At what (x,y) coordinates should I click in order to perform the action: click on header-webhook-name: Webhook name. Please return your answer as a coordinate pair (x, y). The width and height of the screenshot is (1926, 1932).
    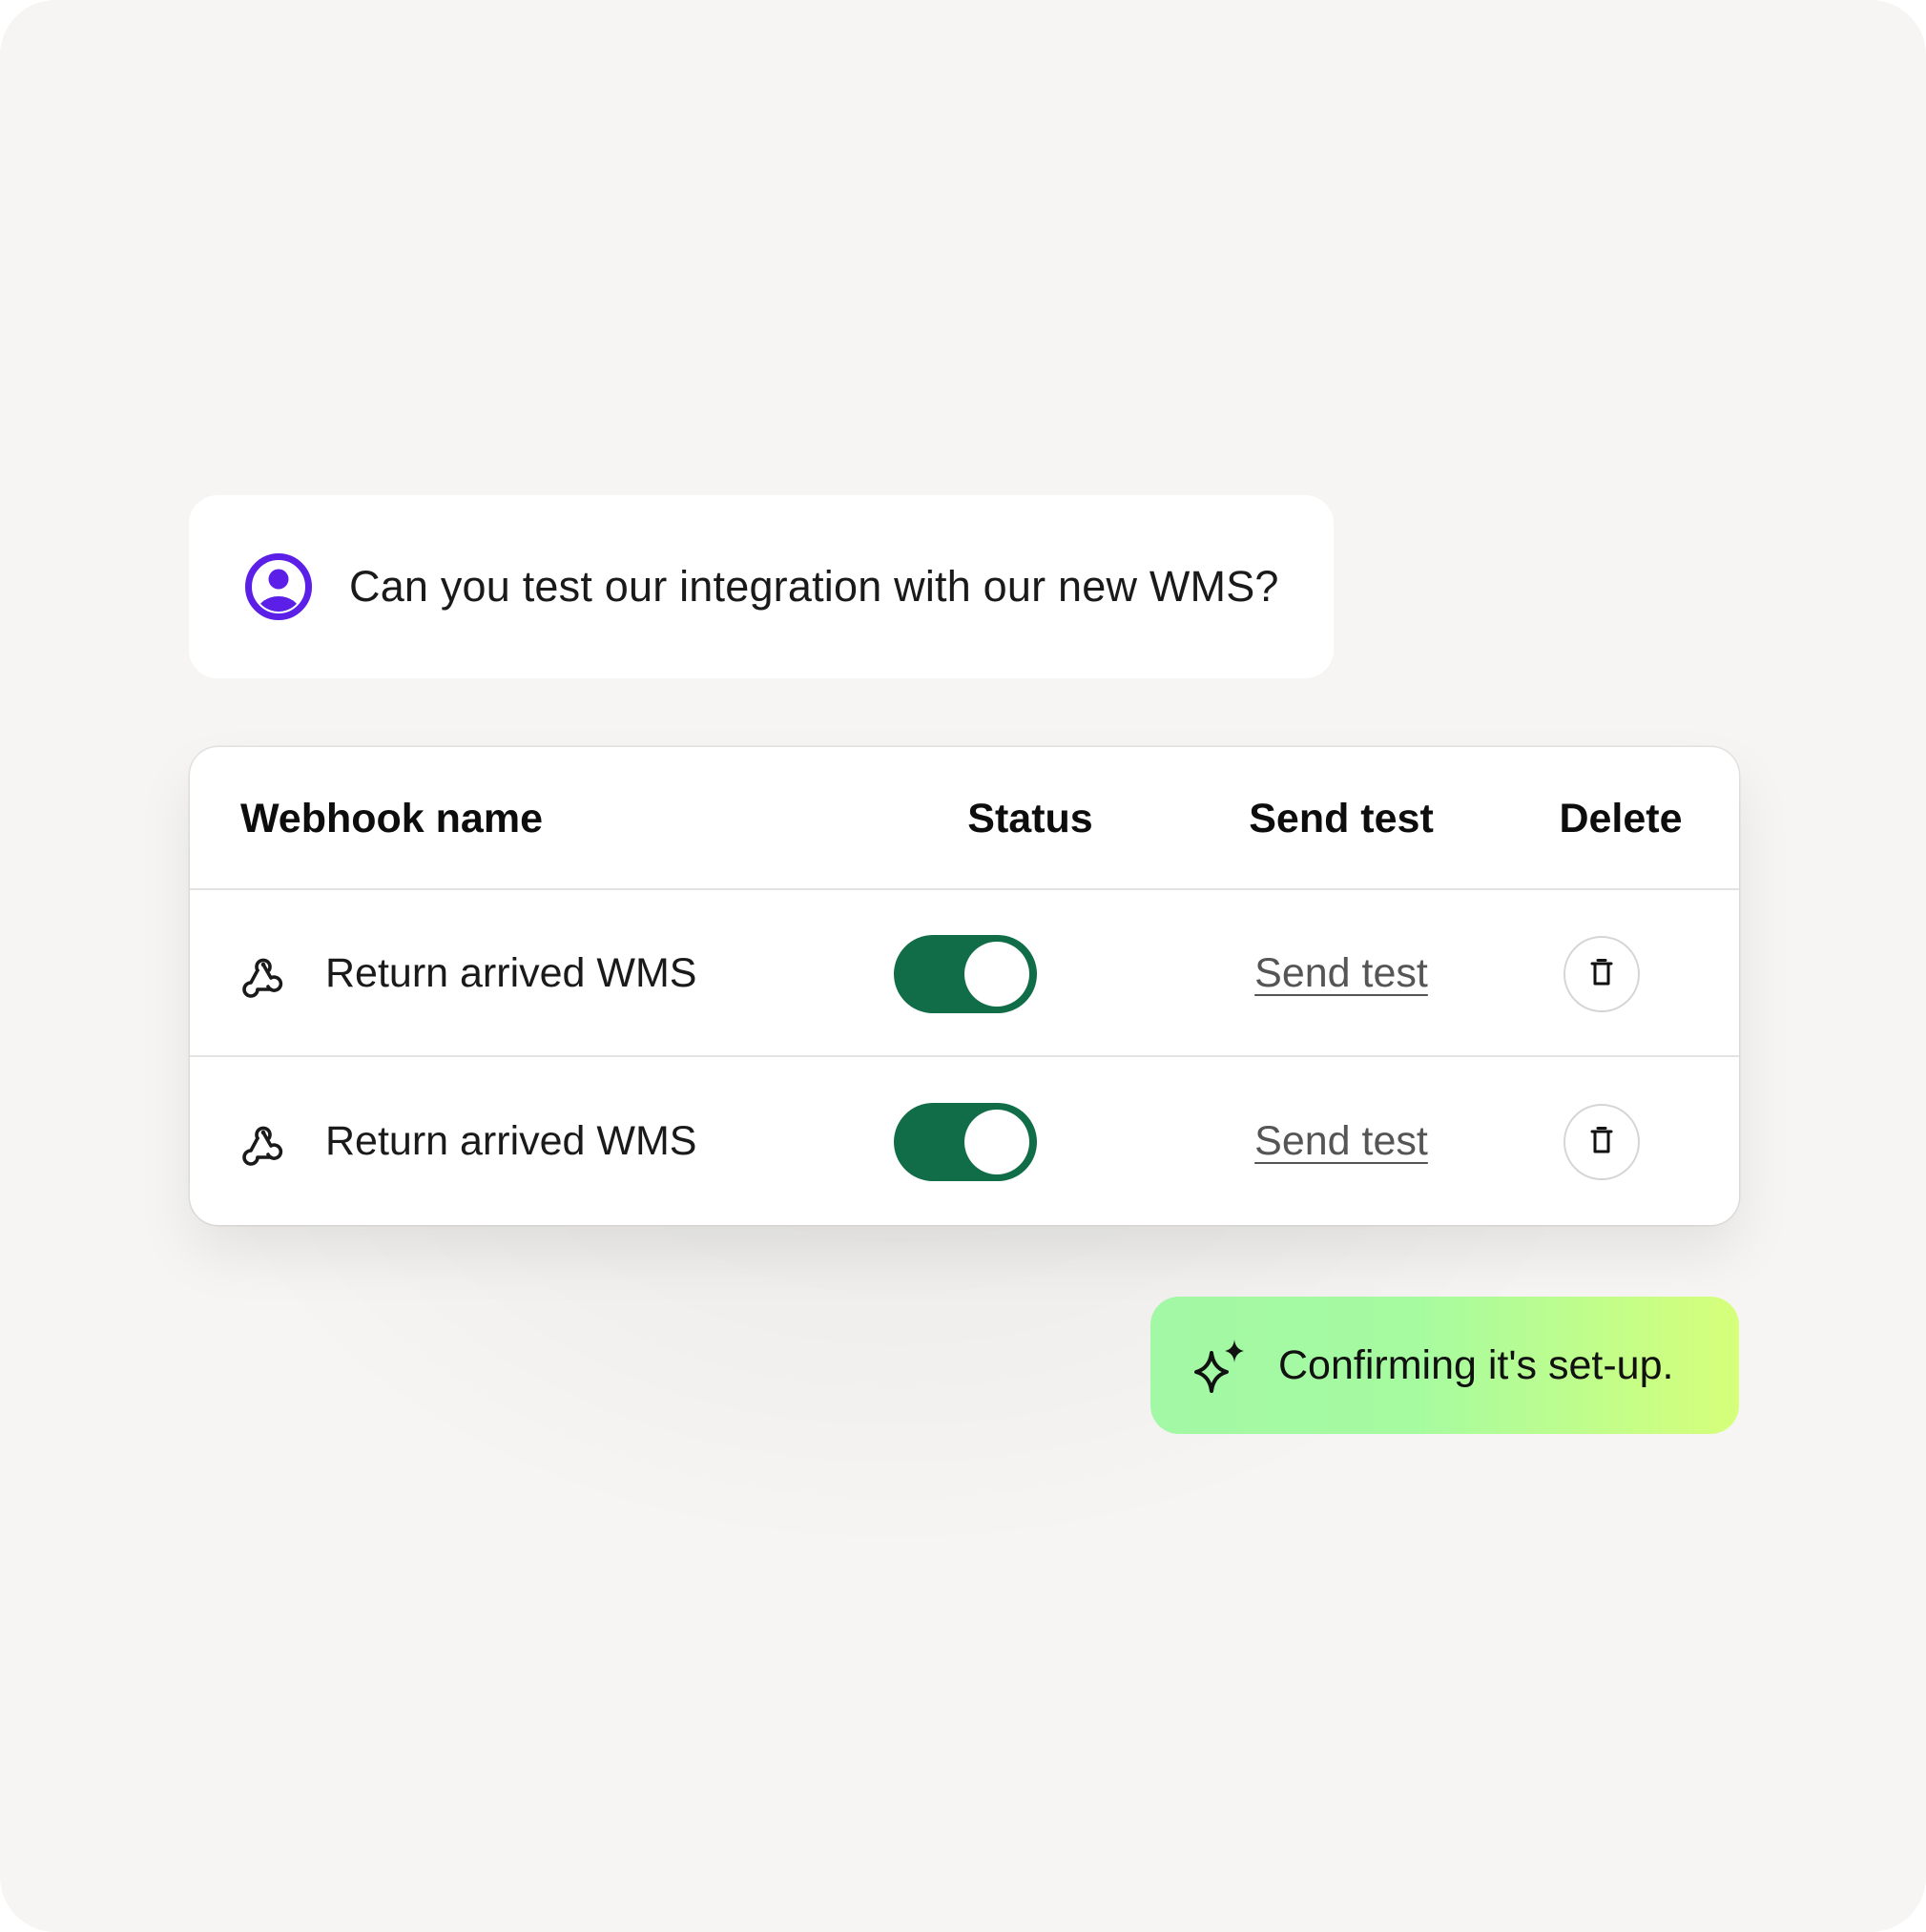
    Looking at the image, I should click on (392, 818).